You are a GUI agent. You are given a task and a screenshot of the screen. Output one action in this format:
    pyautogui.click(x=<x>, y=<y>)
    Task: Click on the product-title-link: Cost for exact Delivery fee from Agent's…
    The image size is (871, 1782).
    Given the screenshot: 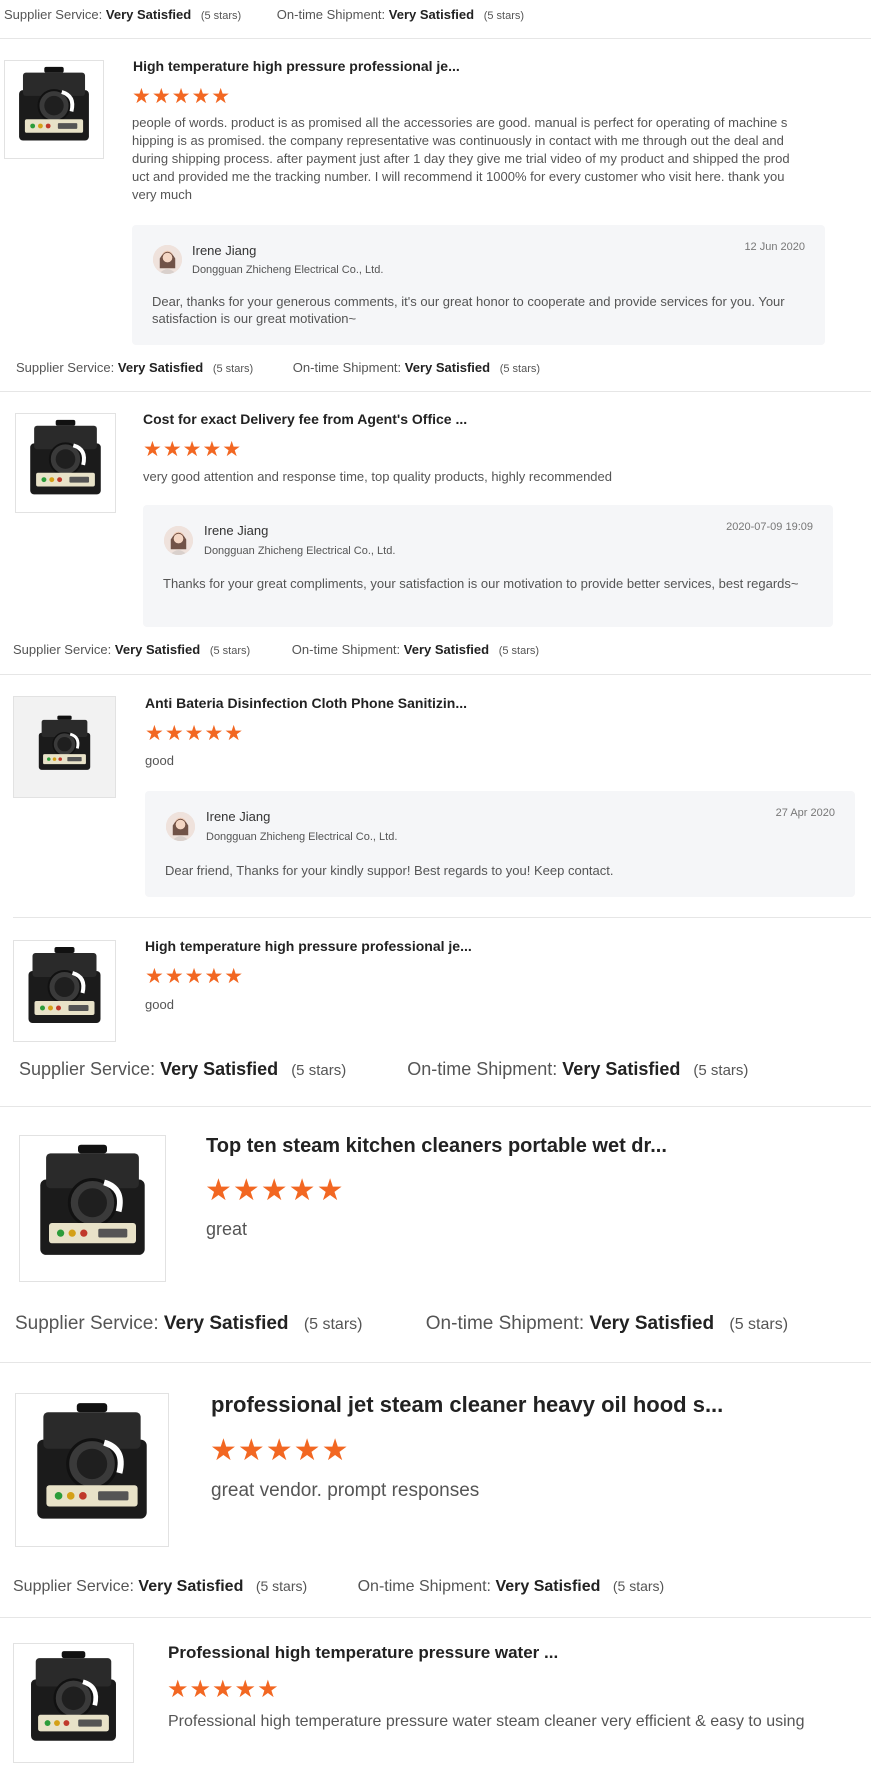 What is the action you would take?
    pyautogui.click(x=305, y=419)
    